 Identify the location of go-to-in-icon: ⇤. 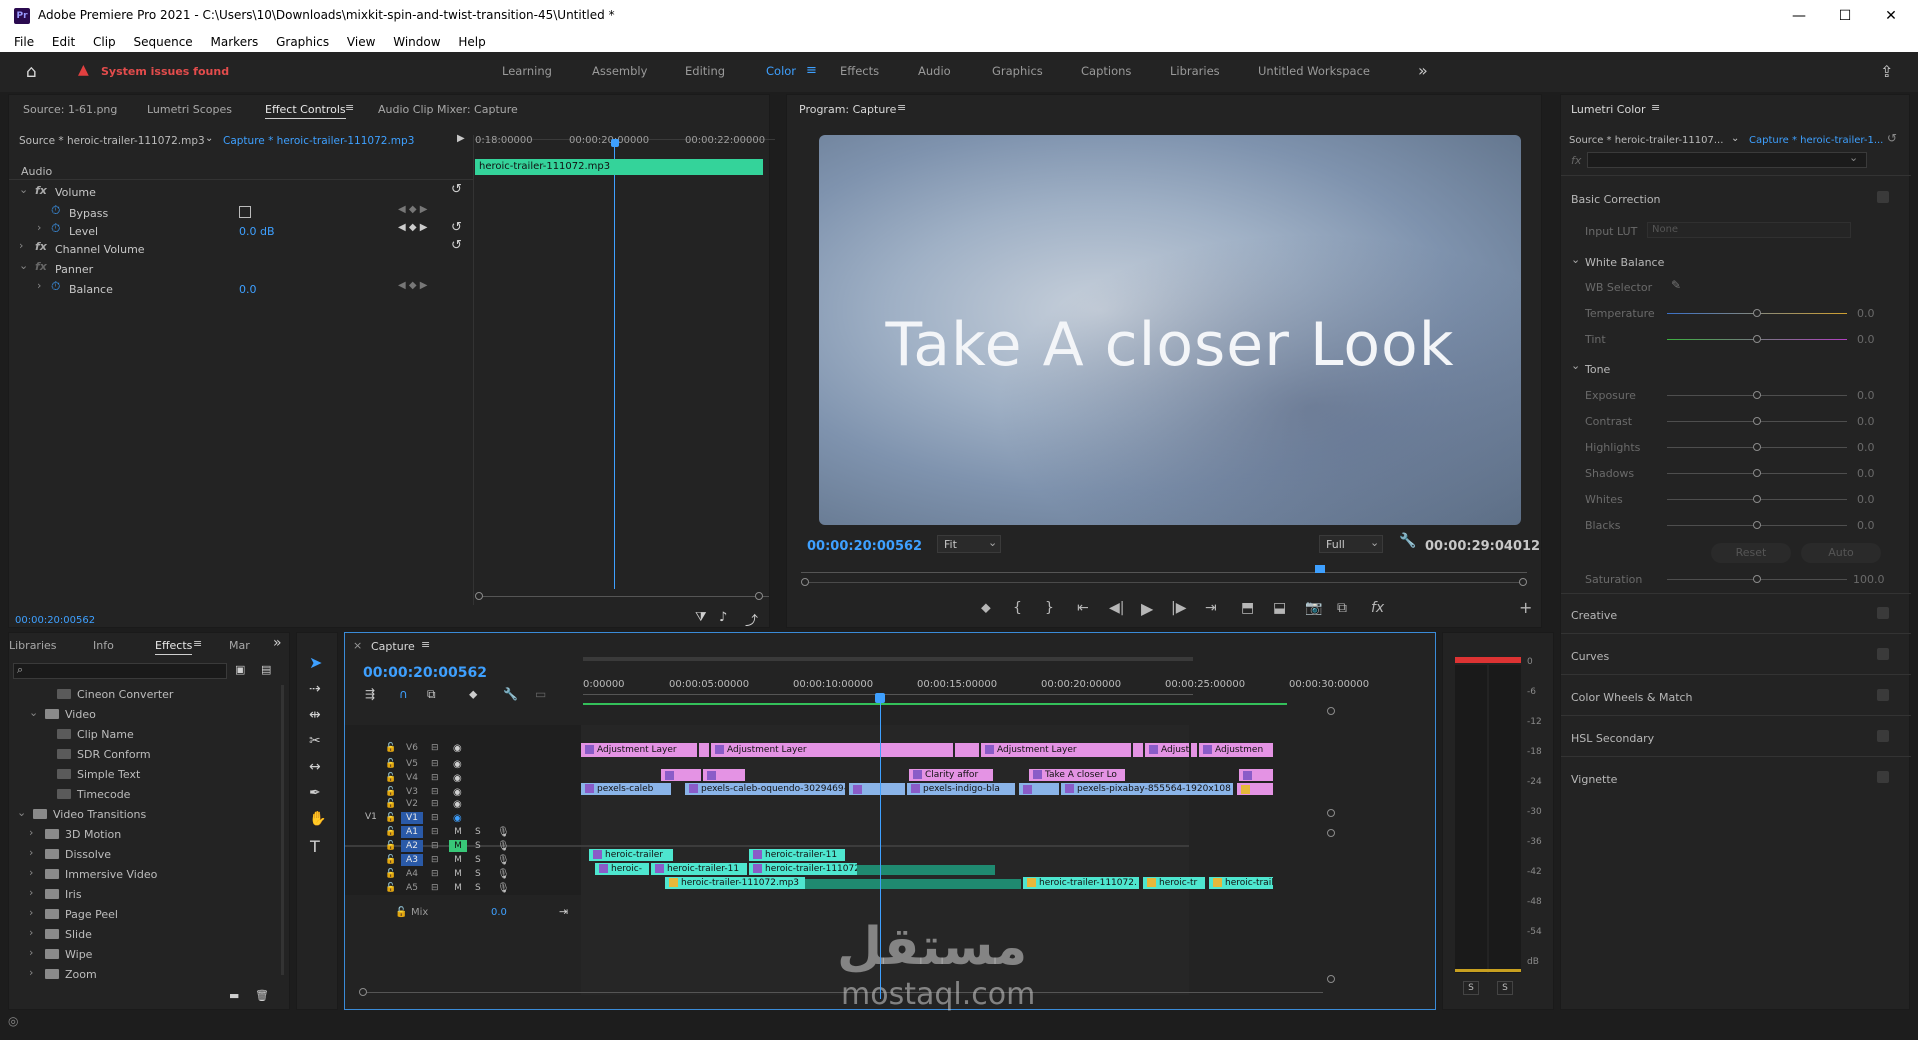
(1083, 608).